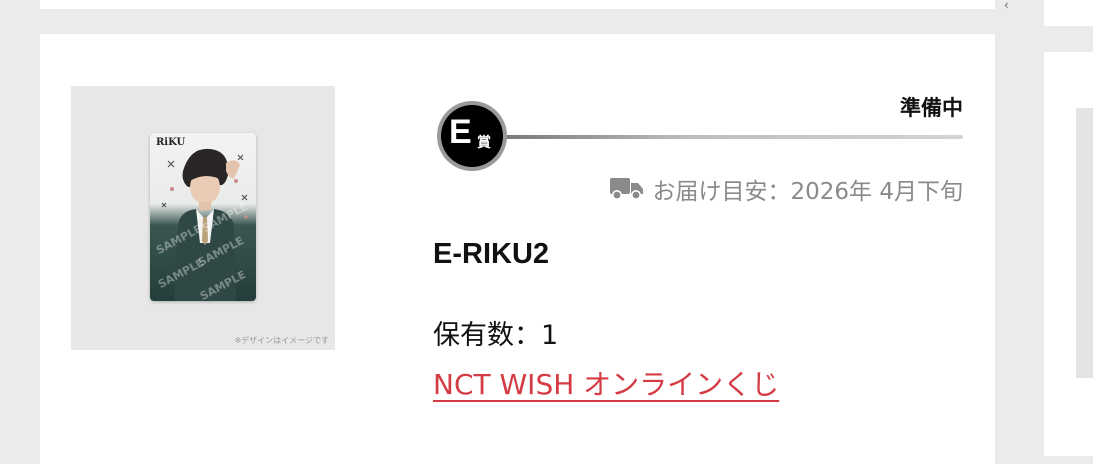 The height and width of the screenshot is (464, 1093). What do you see at coordinates (484, 143) in the screenshot?
I see `prize-suffix: 賞` at bounding box center [484, 143].